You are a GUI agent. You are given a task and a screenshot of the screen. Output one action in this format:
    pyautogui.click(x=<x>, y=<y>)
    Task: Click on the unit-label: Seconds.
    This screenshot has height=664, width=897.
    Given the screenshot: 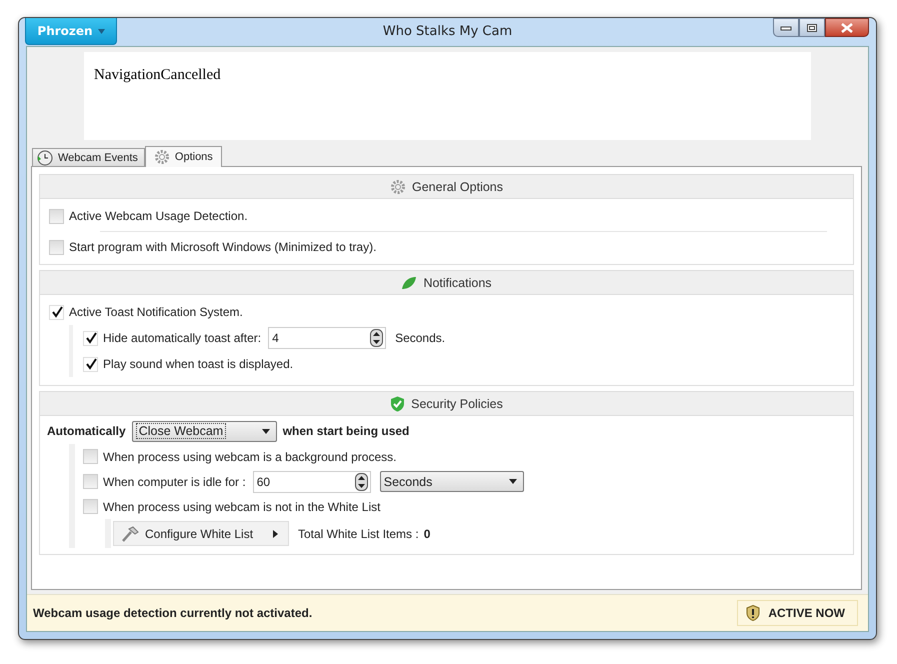 What is the action you would take?
    pyautogui.click(x=420, y=338)
    